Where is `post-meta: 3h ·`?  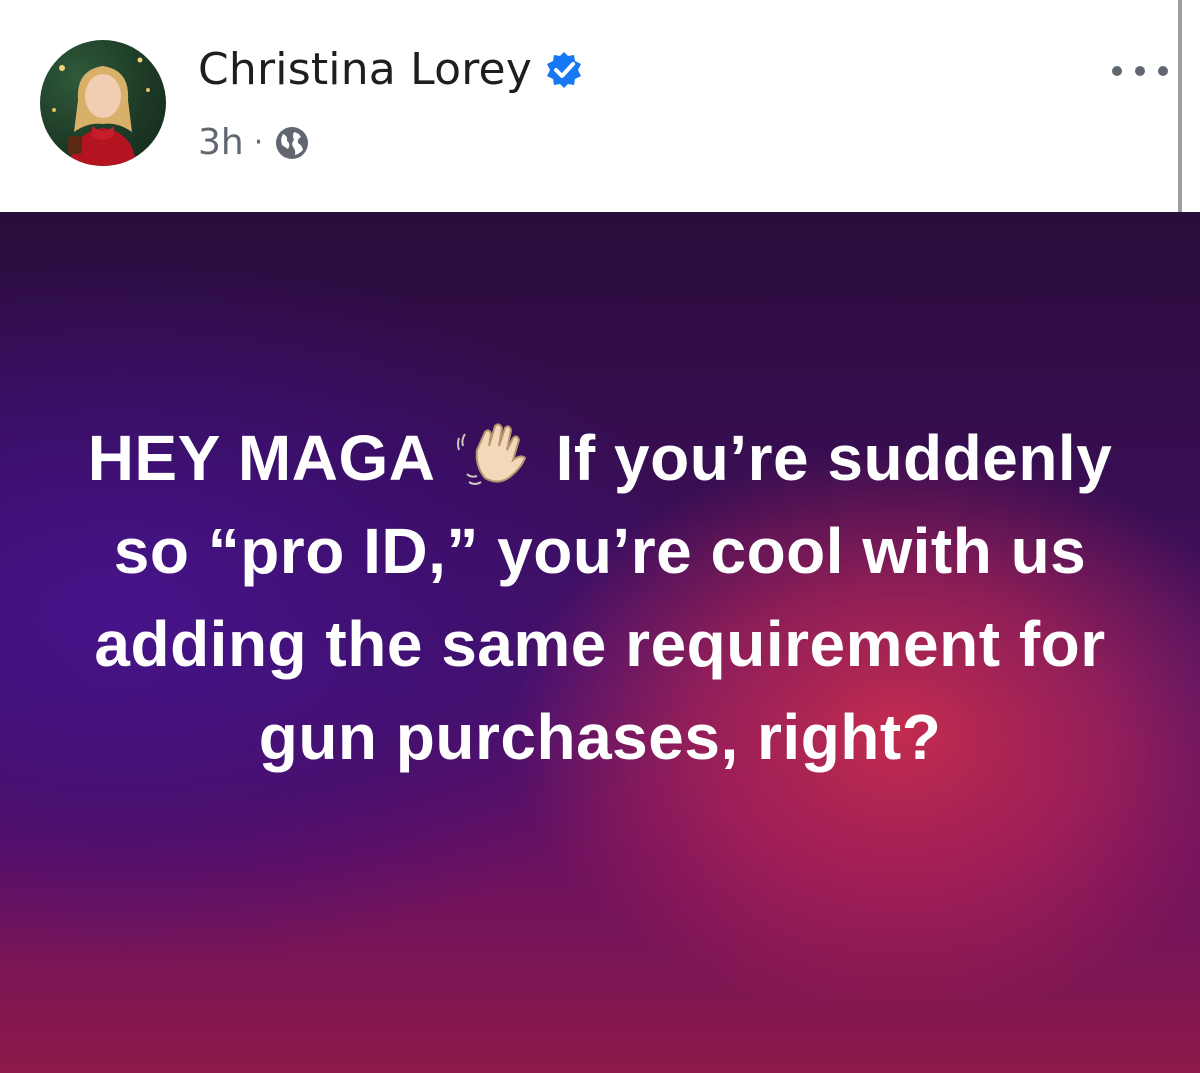 post-meta: 3h · is located at coordinates (254, 142).